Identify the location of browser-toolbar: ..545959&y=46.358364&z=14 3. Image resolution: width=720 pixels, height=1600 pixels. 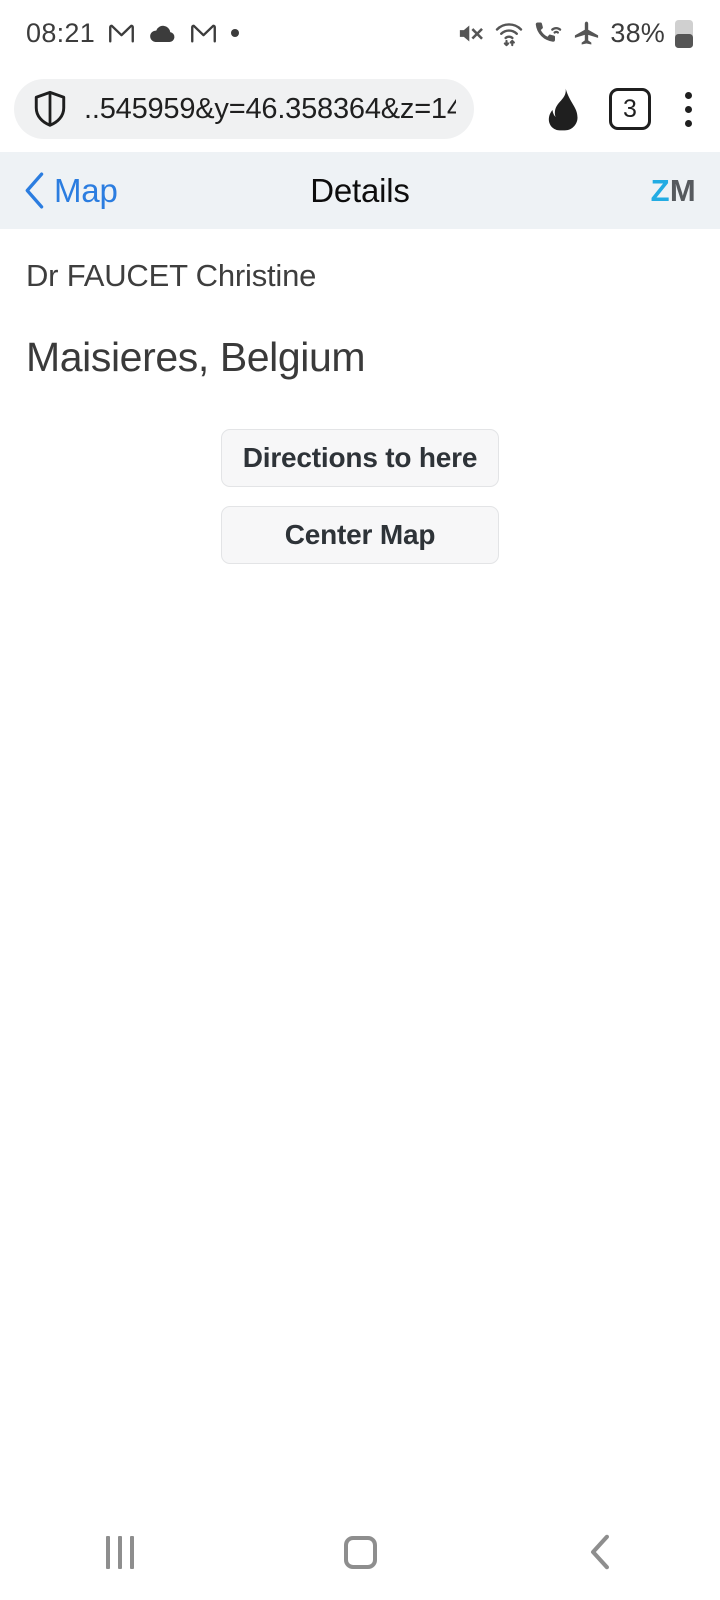
(360, 109).